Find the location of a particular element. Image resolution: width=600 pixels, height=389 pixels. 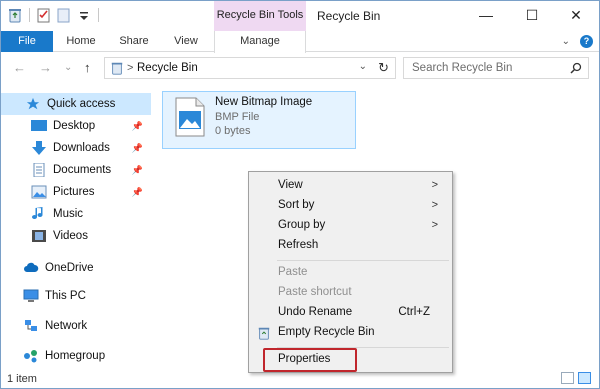

homegroup-icon is located at coordinates (30, 356).